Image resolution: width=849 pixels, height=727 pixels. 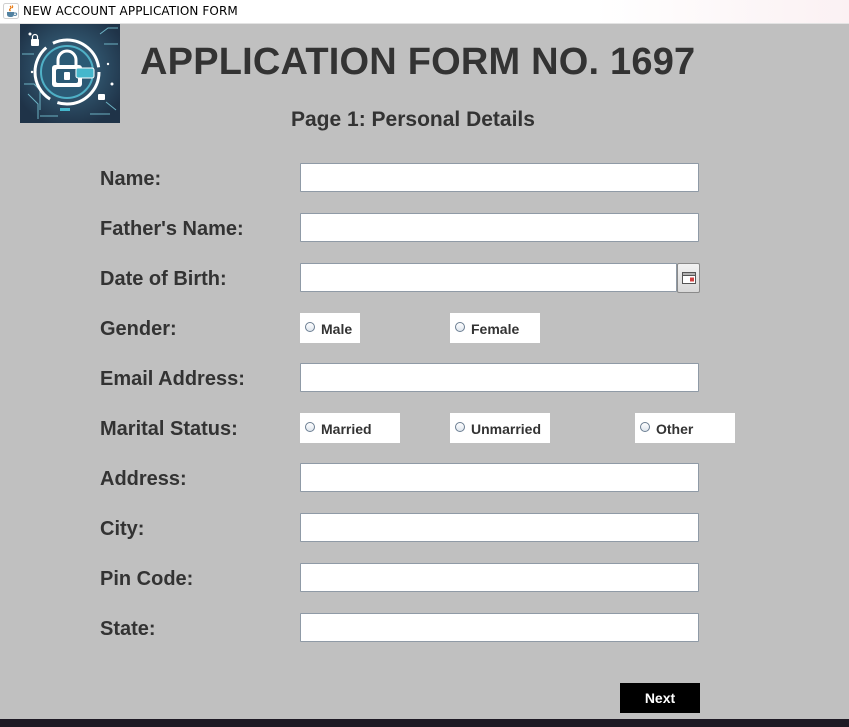 What do you see at coordinates (424, 12) in the screenshot?
I see `window-titlebar: NEW ACCOUNT APPLICATION FORM` at bounding box center [424, 12].